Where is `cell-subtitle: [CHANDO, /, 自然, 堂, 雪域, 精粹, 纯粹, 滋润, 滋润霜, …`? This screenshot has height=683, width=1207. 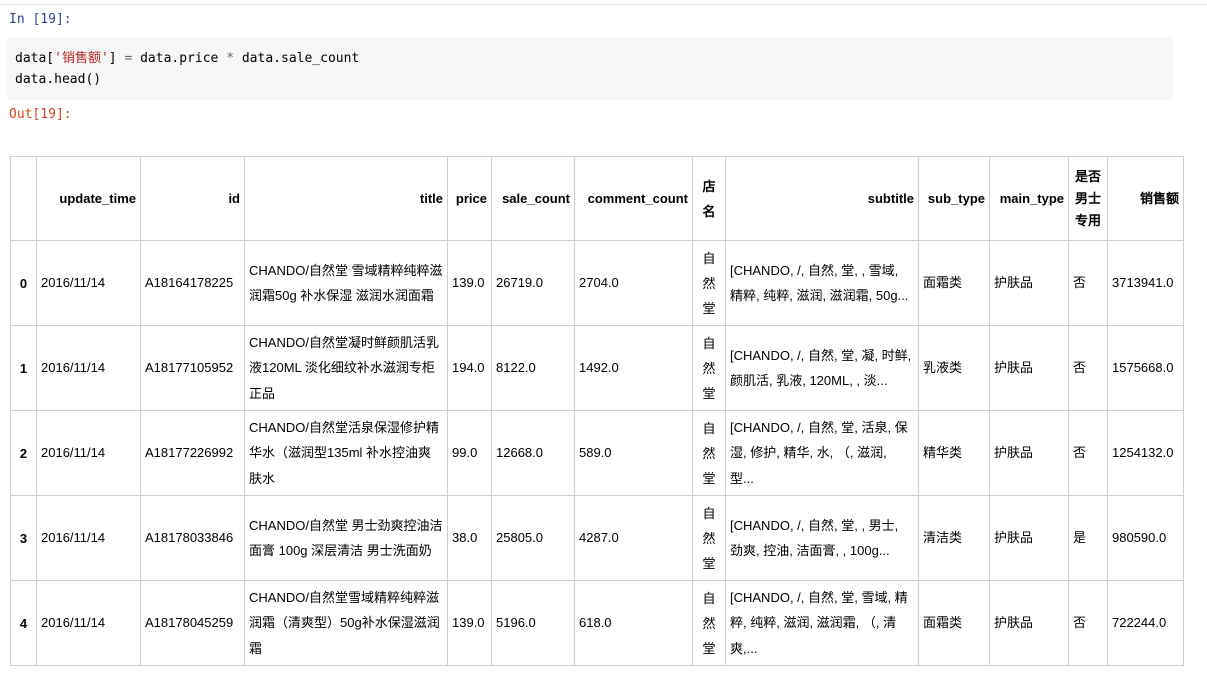 cell-subtitle: [CHANDO, /, 自然, 堂, 雪域, 精粹, 纯粹, 滋润, 滋润霜, … is located at coordinates (822, 623).